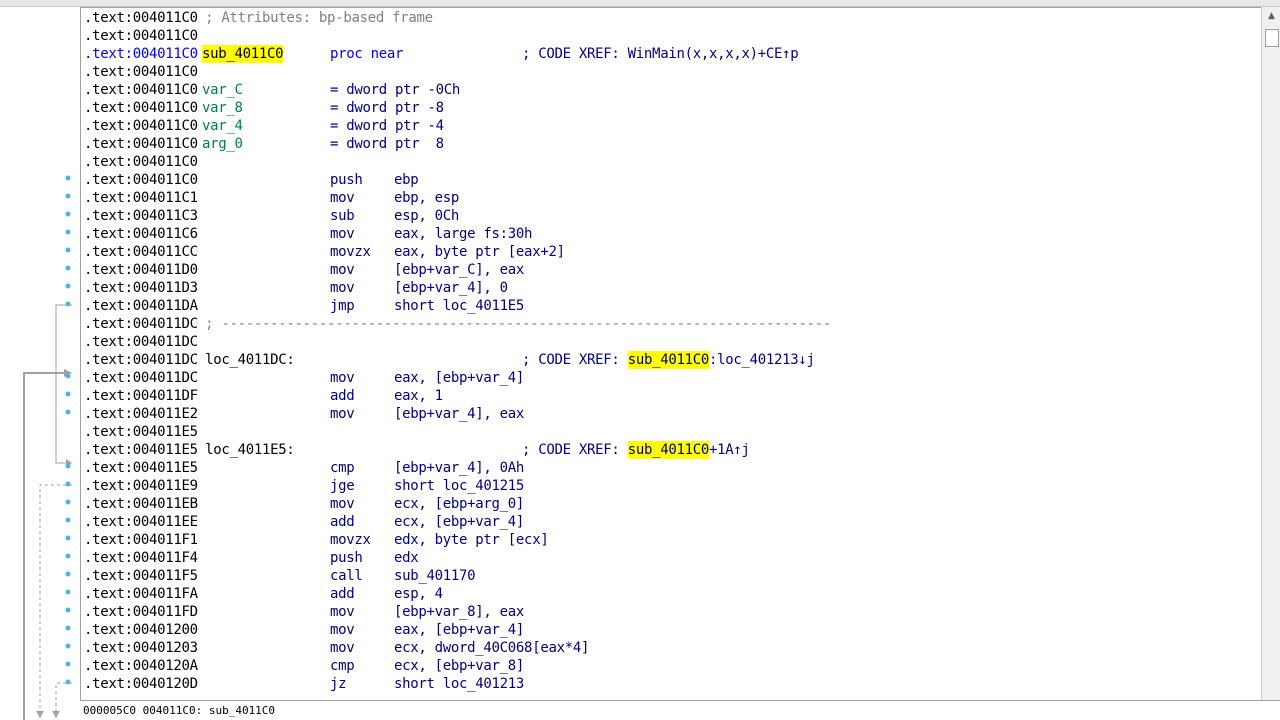 The height and width of the screenshot is (720, 1280). Describe the element at coordinates (471, 540) in the screenshot. I see `line-operands: edx, byte ptr [ecx]` at that location.